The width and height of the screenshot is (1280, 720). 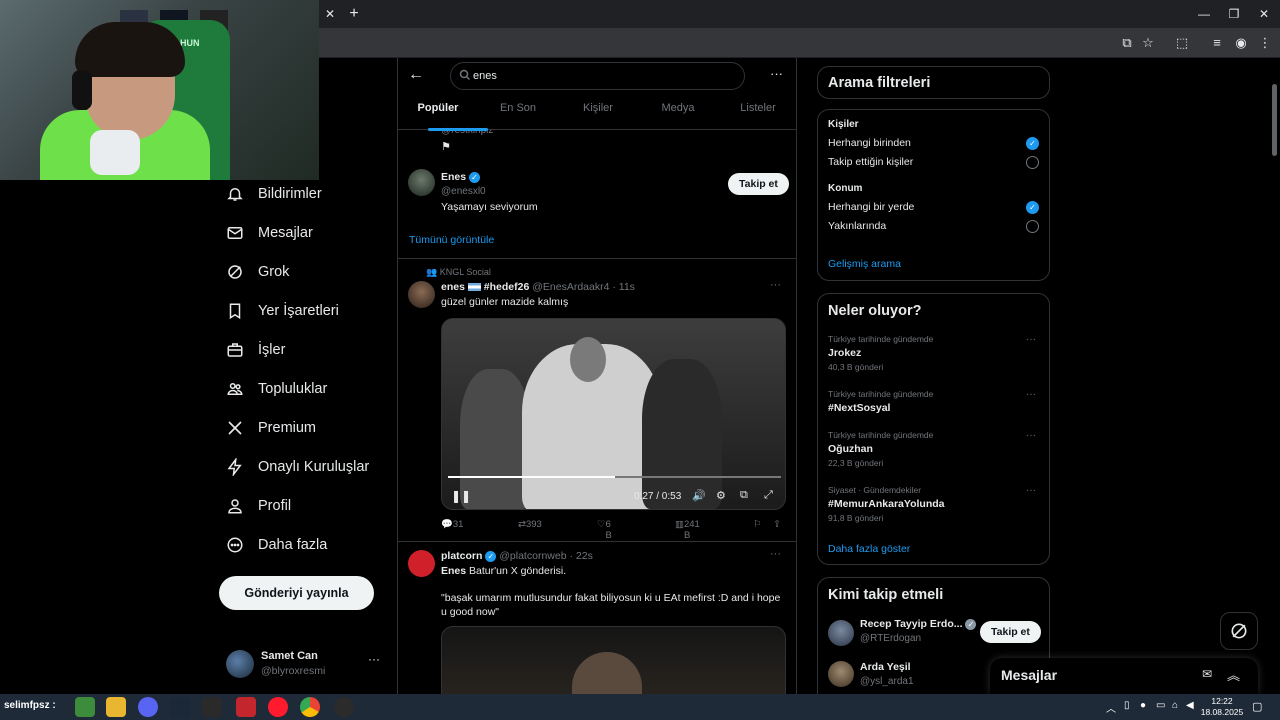 I want to click on media-control-icon: ≡, so click(x=1217, y=43).